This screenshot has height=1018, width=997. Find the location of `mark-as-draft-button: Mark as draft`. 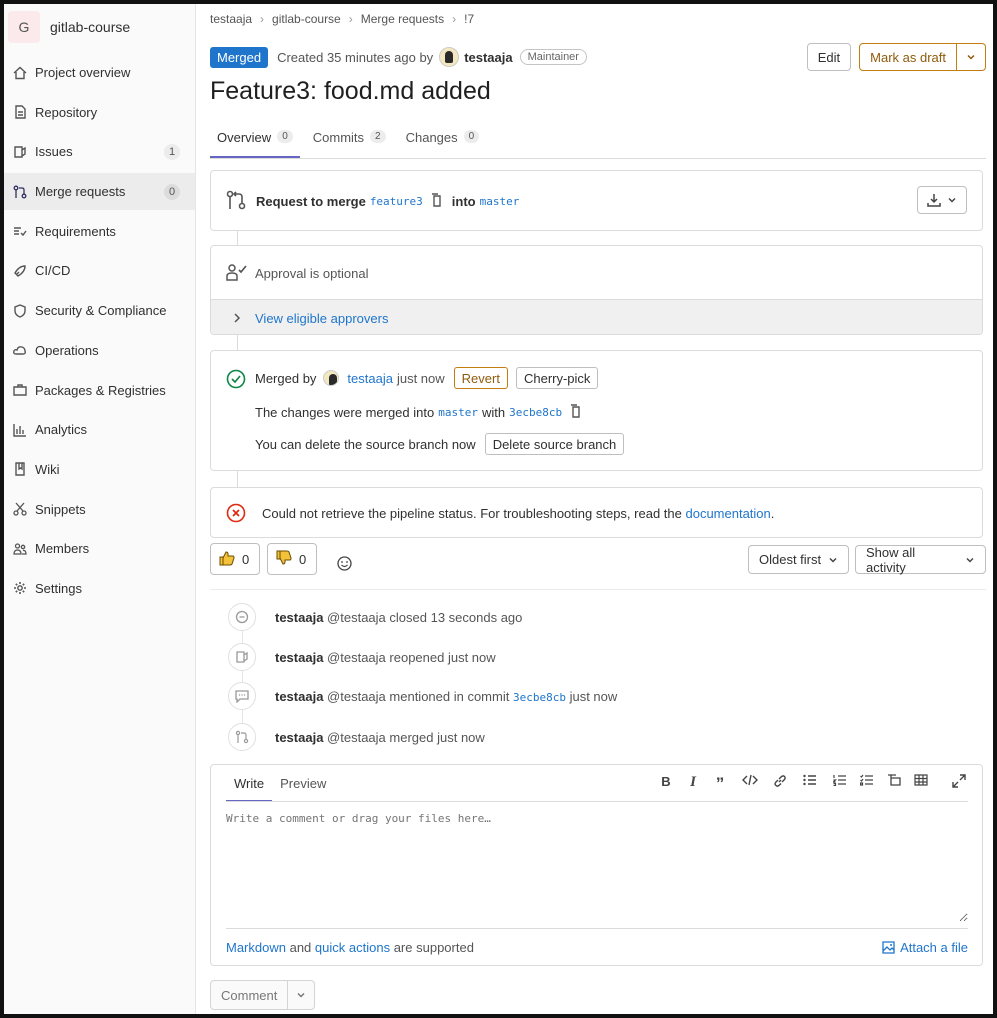

mark-as-draft-button: Mark as draft is located at coordinates (908, 57).